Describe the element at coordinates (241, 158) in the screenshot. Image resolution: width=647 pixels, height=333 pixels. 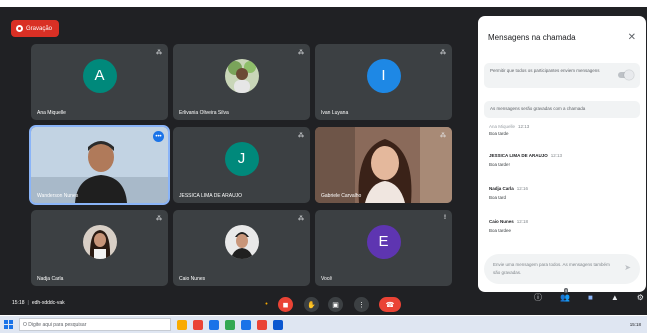
I see `avatar: J` at that location.